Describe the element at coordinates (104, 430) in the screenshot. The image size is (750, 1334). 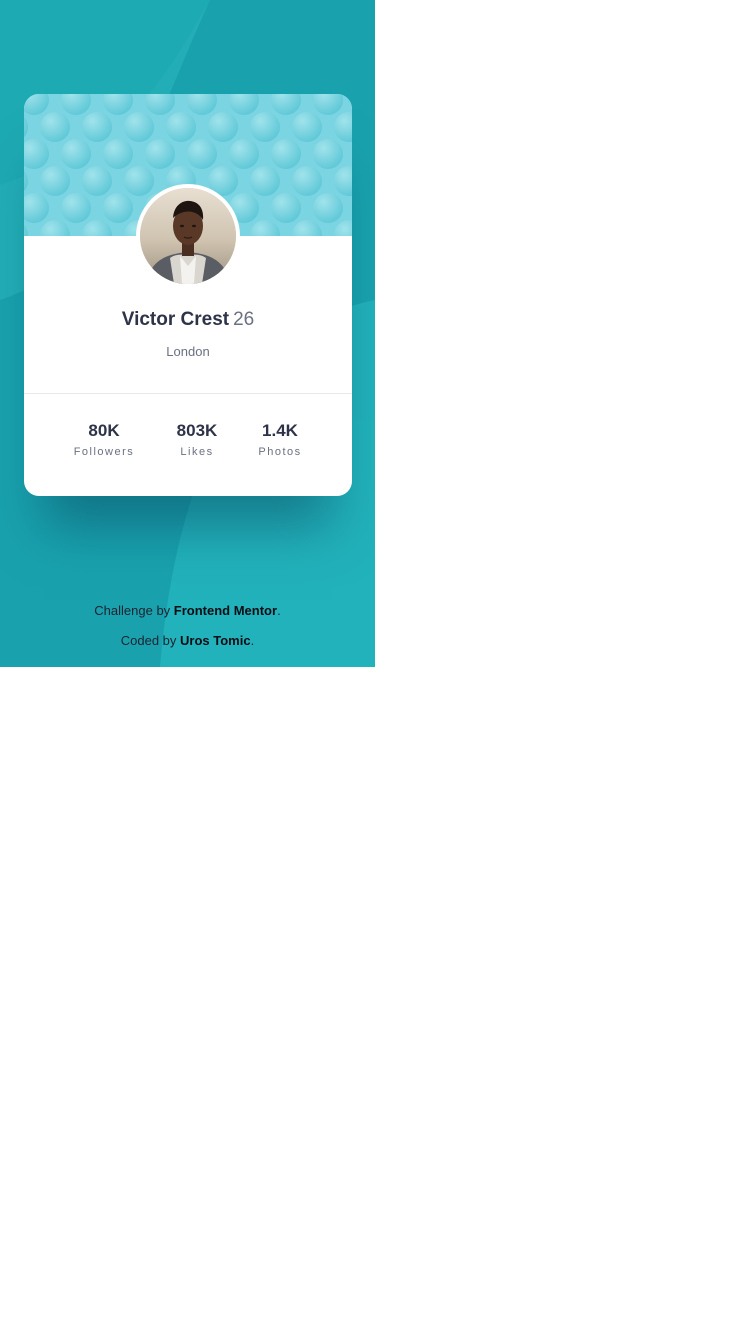
I see `stat-value: 80K` at that location.